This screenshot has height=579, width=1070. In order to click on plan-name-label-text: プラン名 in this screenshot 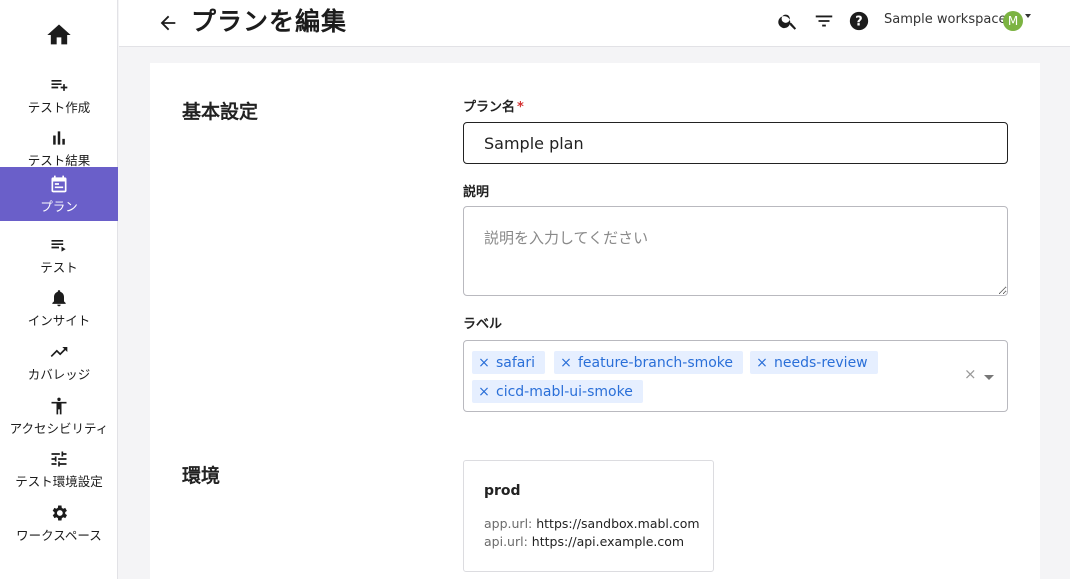, I will do `click(489, 107)`.